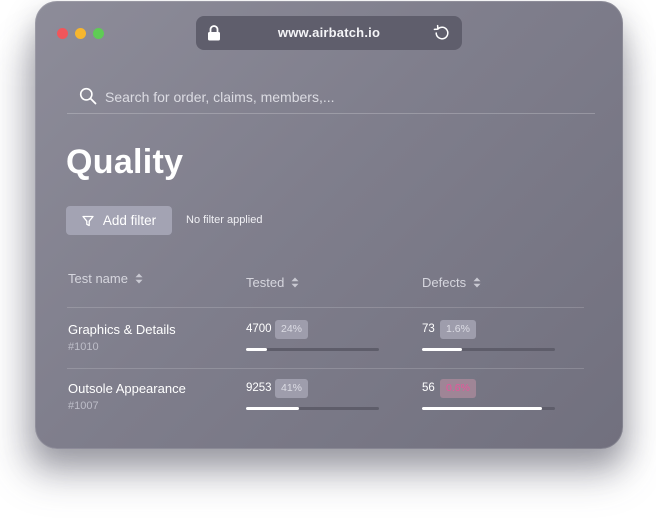  I want to click on test-name: Outsole Appearance, so click(127, 388).